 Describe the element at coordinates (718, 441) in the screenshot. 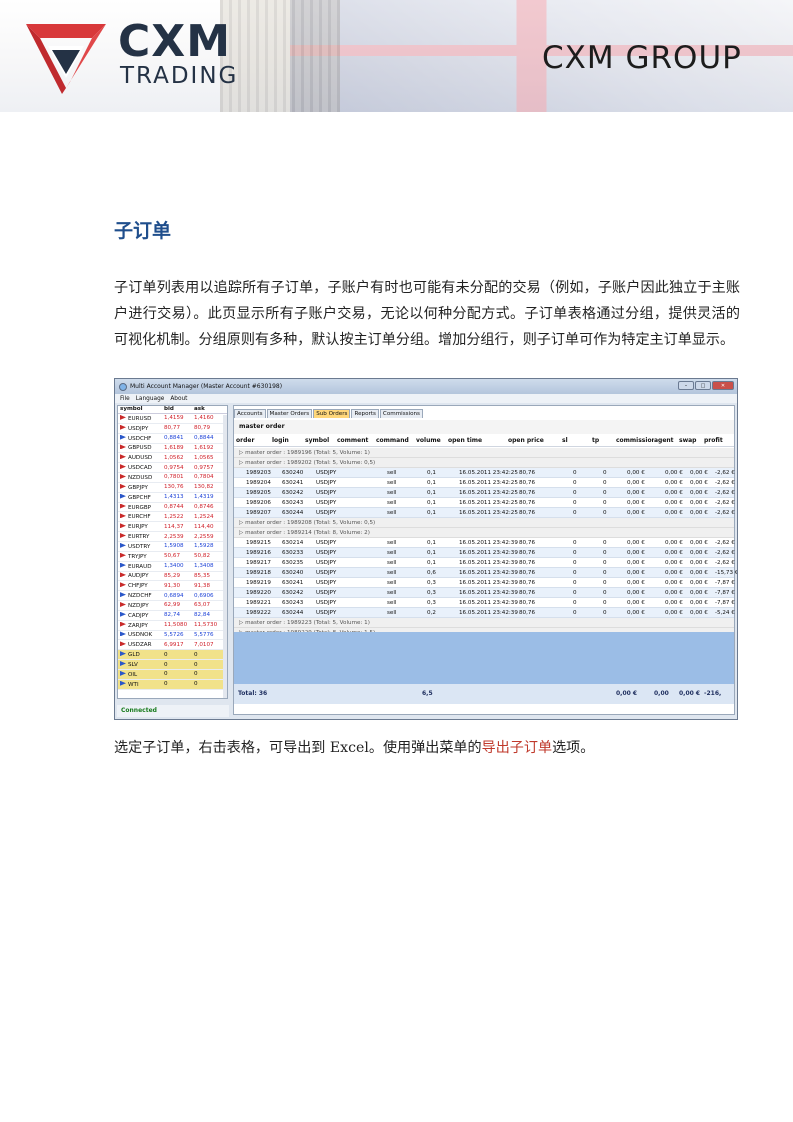

I see `col-profit: profit` at that location.